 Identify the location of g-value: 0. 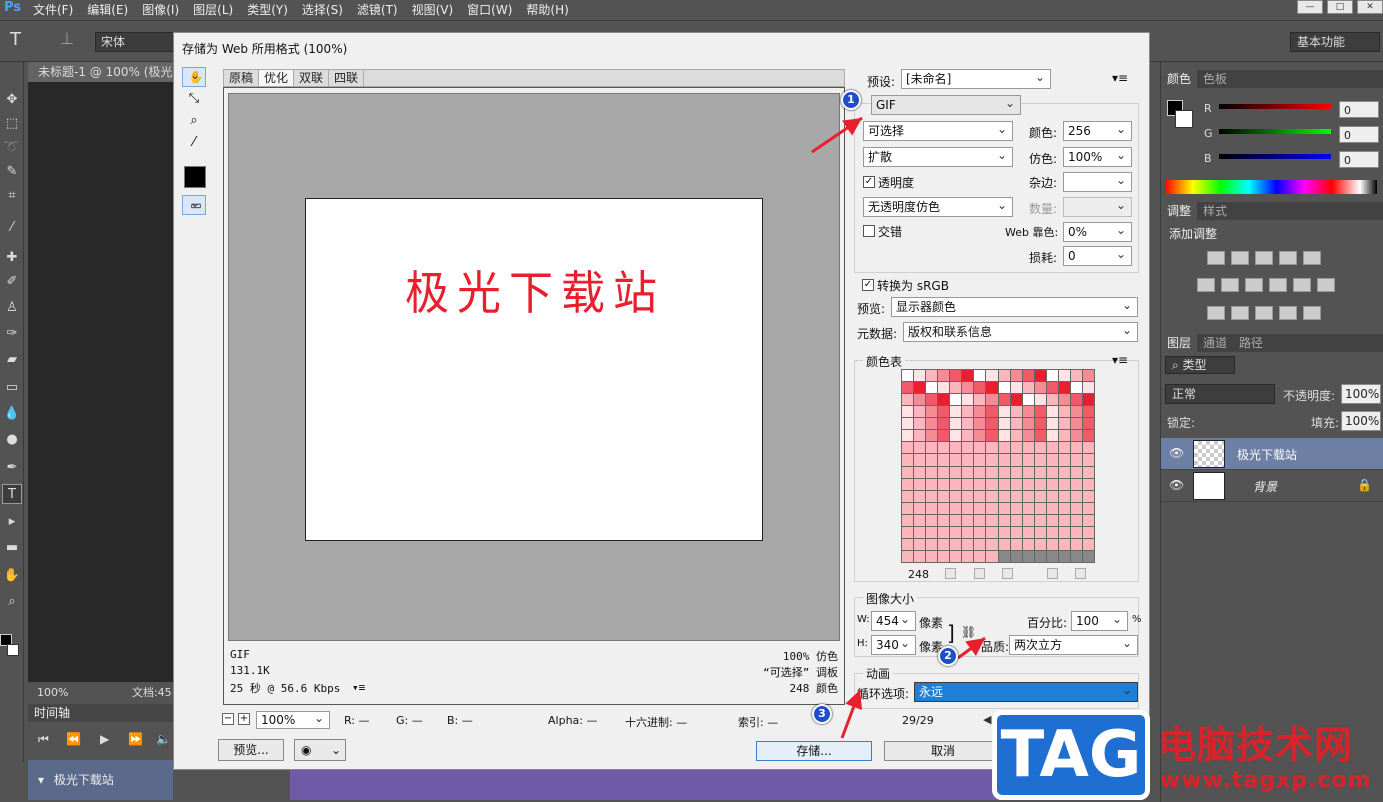
(1359, 134).